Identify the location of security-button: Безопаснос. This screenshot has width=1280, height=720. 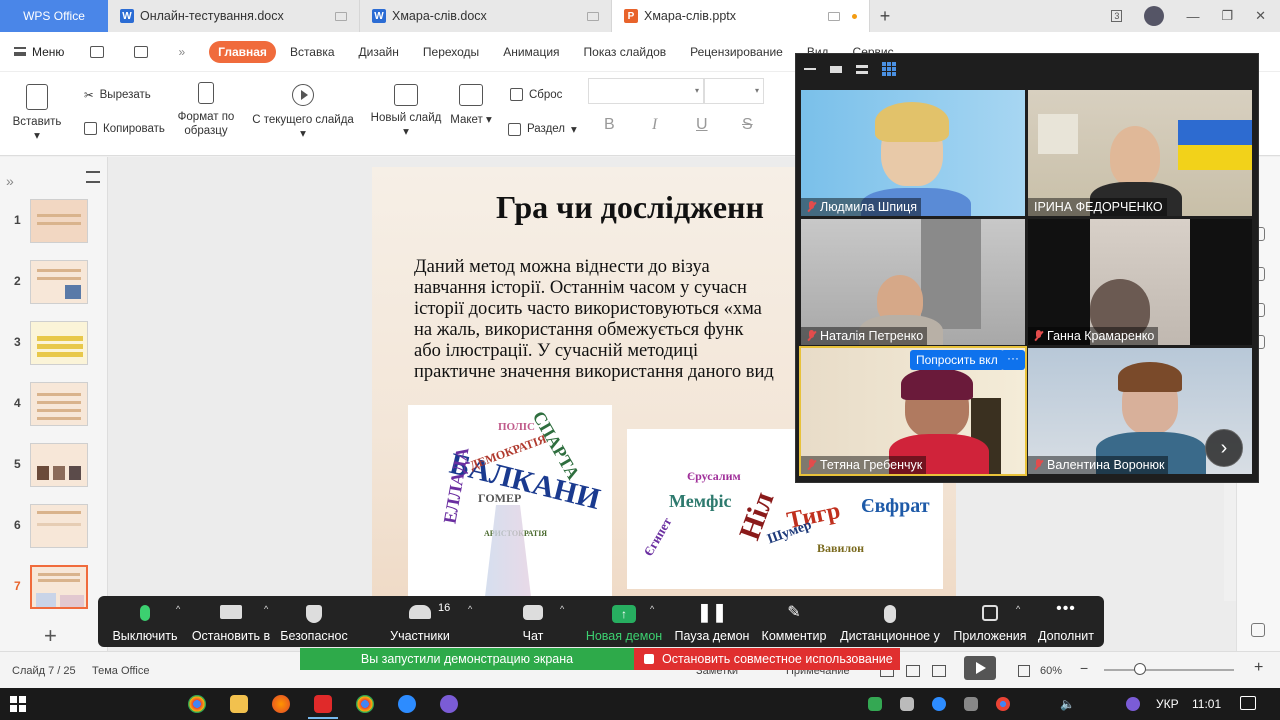
(314, 621).